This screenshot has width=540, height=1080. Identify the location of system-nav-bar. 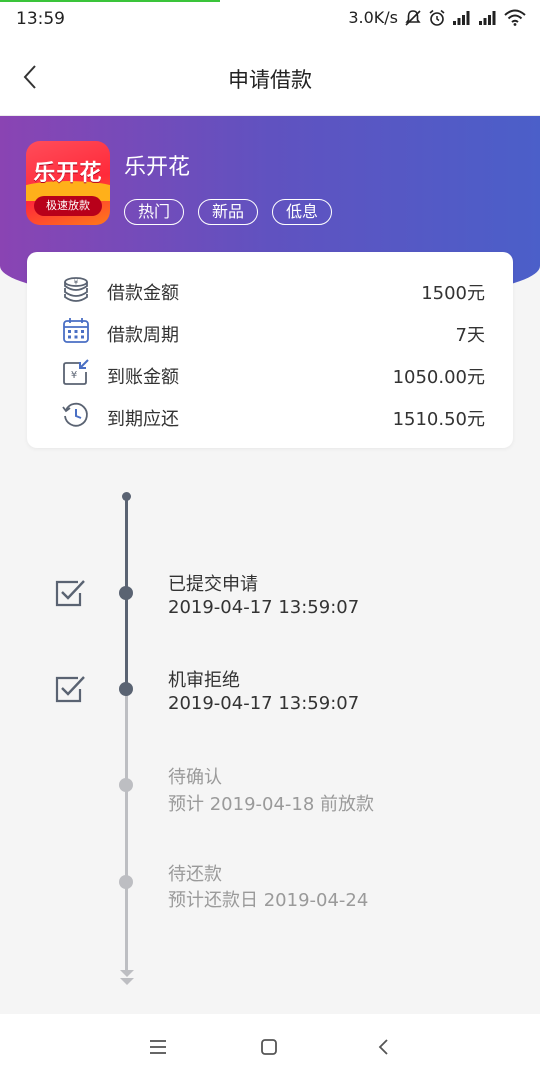
(270, 1047).